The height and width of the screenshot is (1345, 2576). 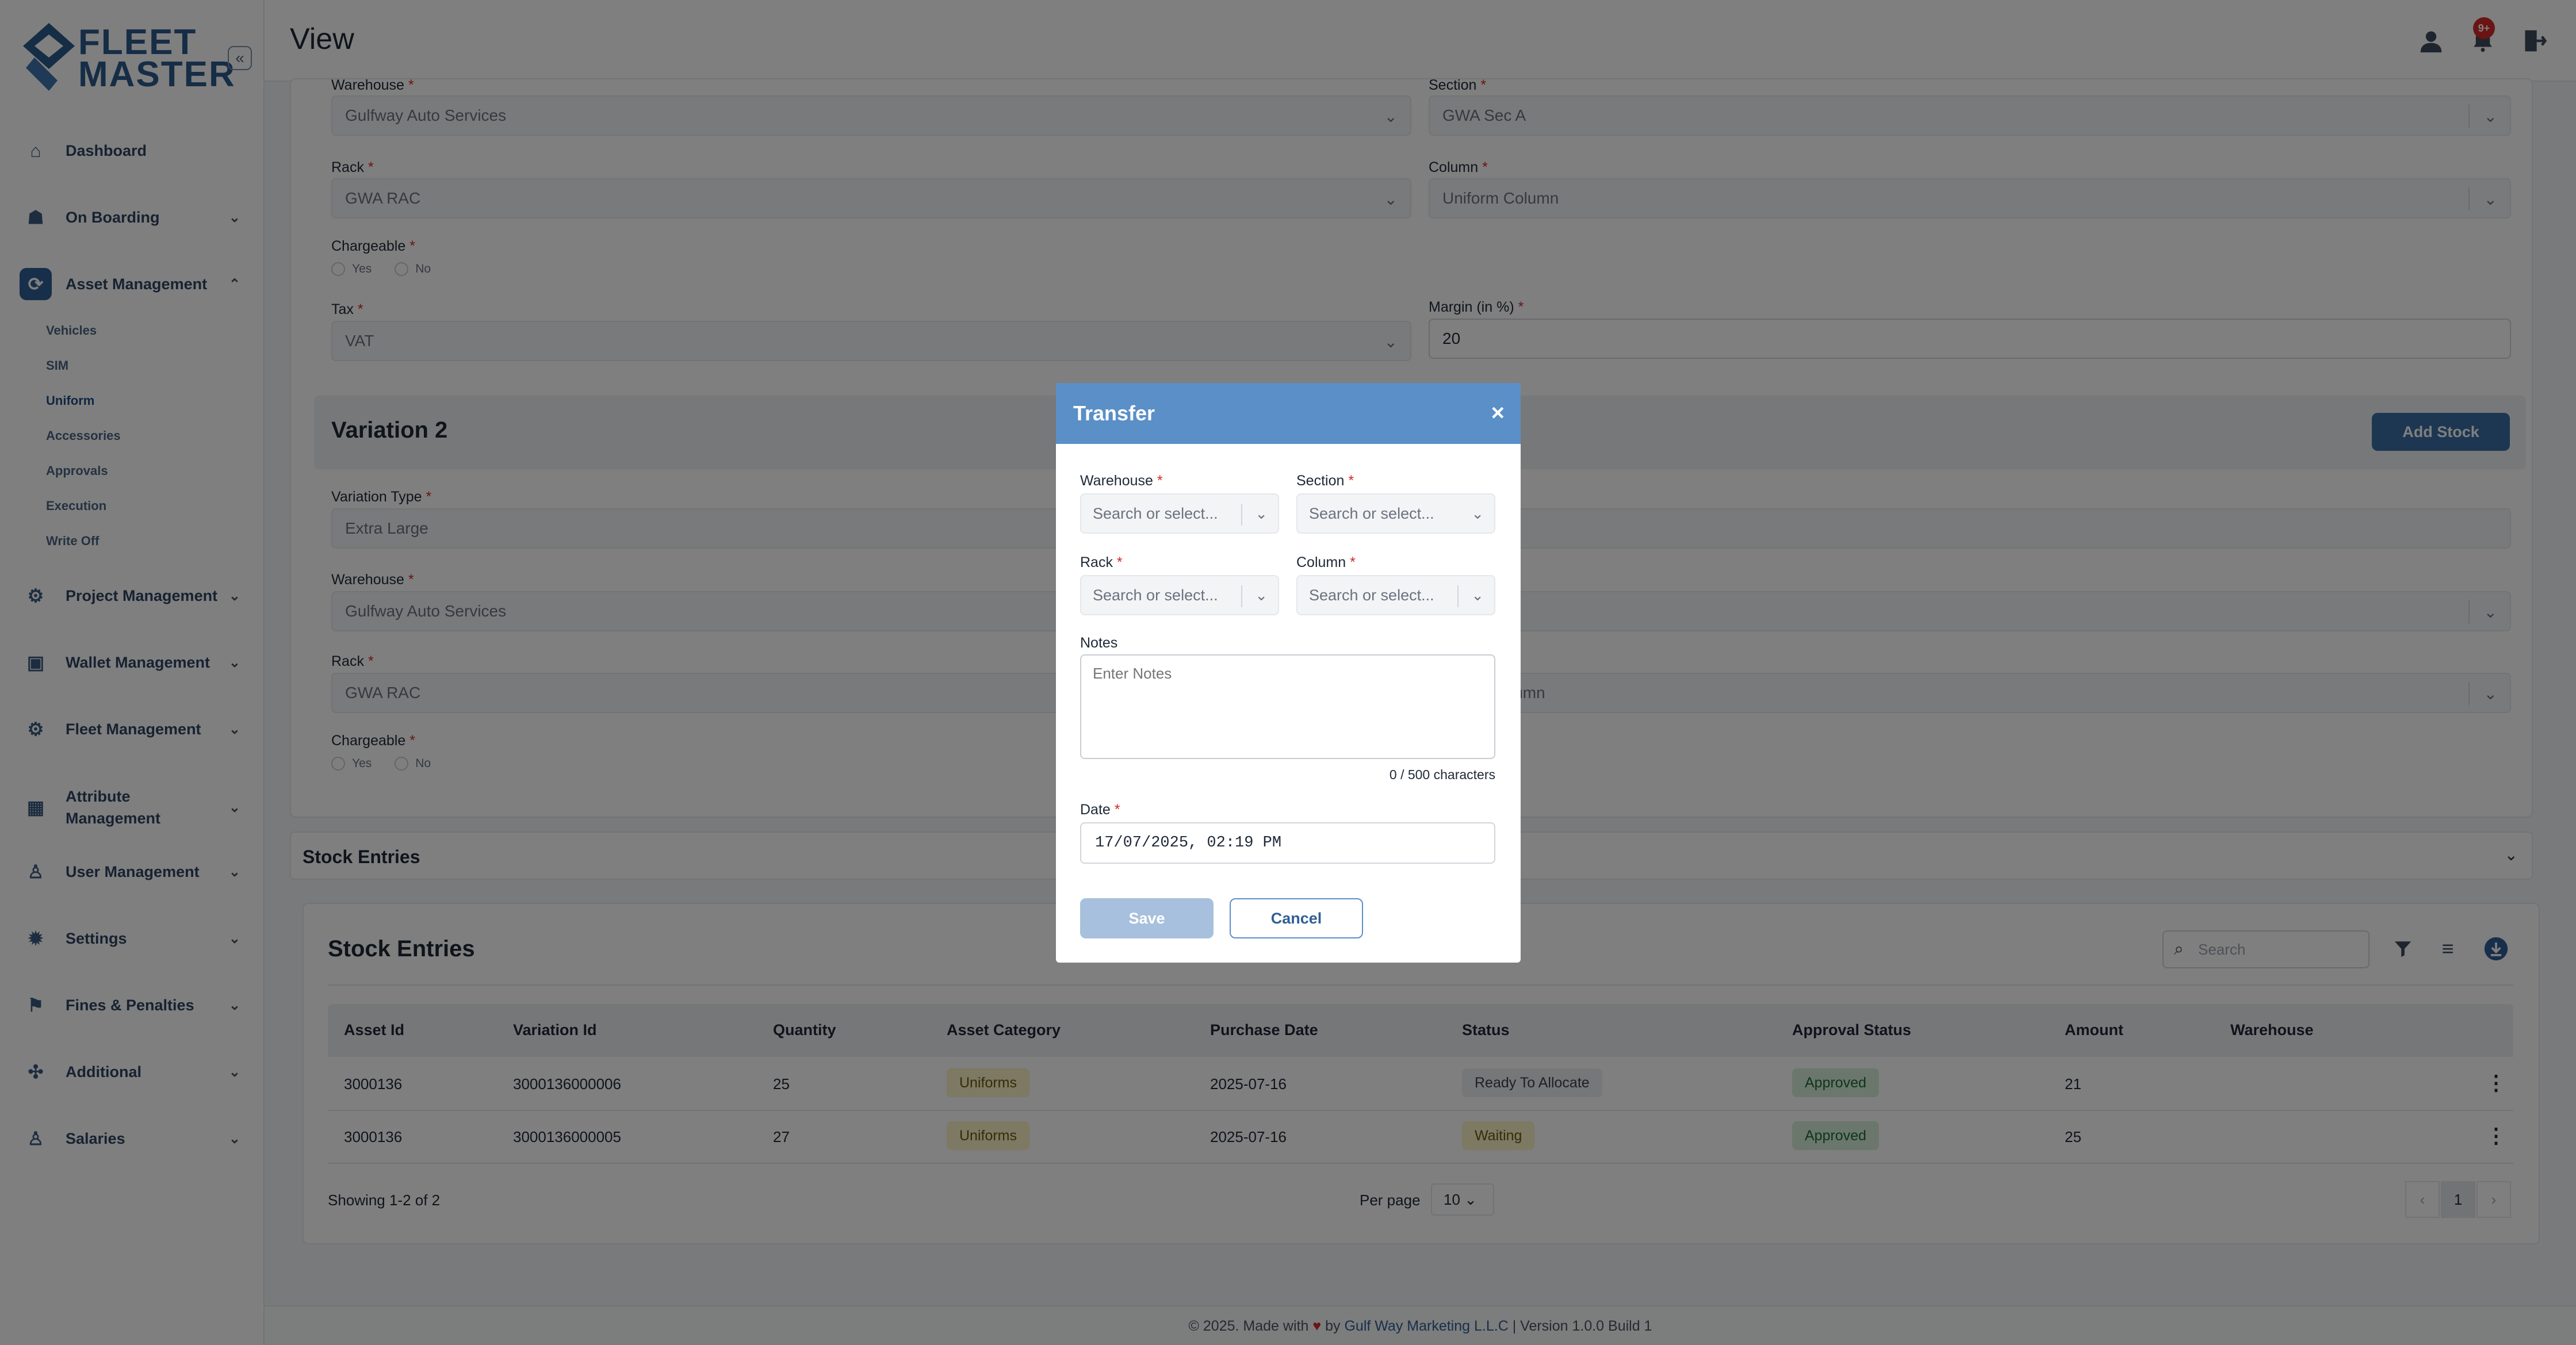 What do you see at coordinates (1395, 595) in the screenshot?
I see `modal-column-select: Search or select... ⌄` at bounding box center [1395, 595].